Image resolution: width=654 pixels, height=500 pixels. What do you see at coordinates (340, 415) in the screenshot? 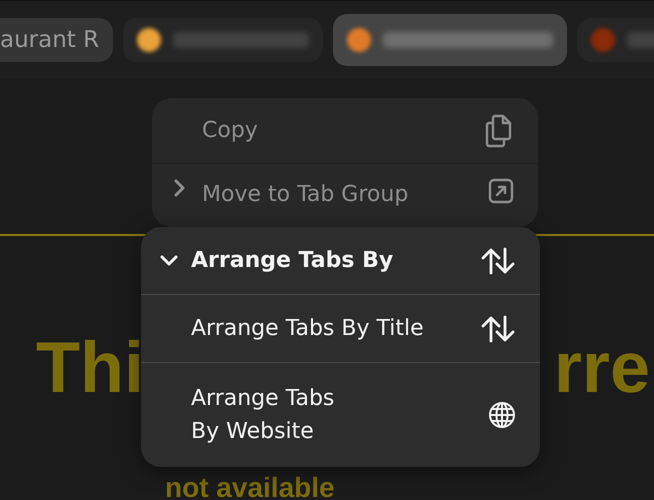
I see `menu-item: Arrange Tabs By Website` at bounding box center [340, 415].